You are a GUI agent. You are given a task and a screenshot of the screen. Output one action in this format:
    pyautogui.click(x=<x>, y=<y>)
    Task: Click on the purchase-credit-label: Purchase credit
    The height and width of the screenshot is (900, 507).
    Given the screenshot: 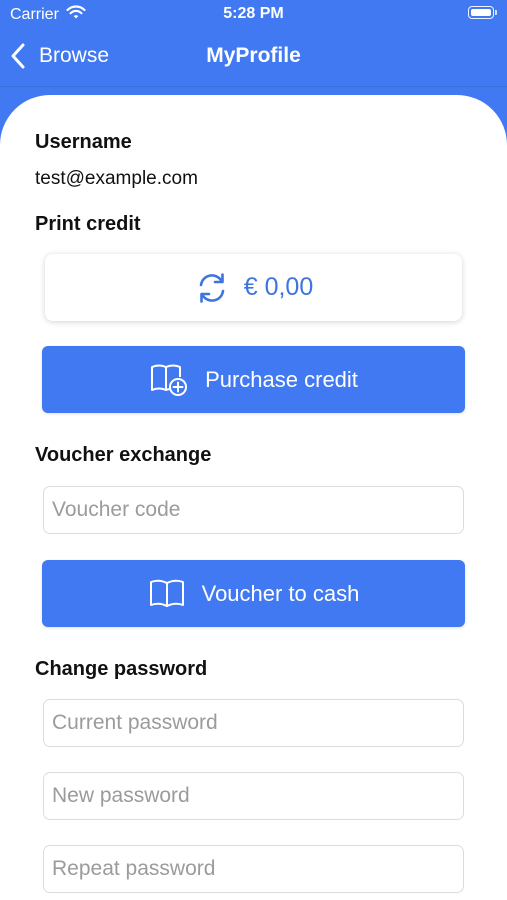 What is the action you would take?
    pyautogui.click(x=281, y=379)
    